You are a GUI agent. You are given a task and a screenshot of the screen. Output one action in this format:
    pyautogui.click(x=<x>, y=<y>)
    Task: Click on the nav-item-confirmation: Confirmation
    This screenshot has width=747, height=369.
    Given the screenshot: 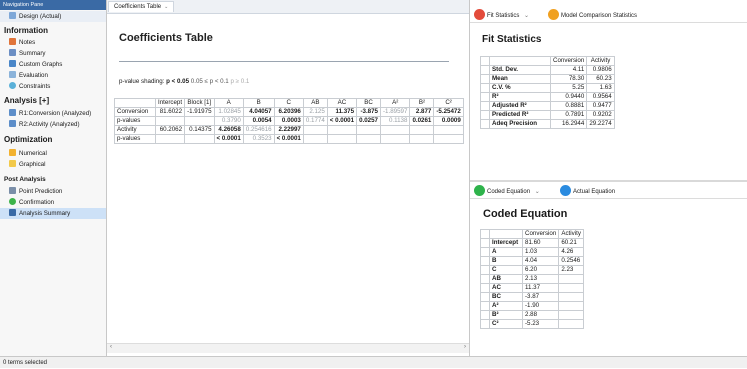 What is the action you would take?
    pyautogui.click(x=53, y=202)
    